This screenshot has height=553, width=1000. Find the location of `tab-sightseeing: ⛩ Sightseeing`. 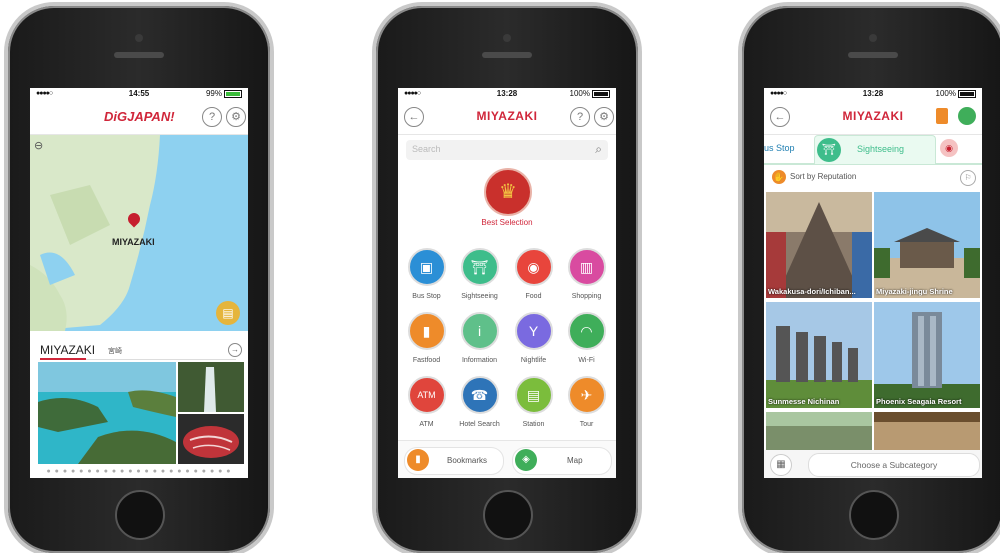

tab-sightseeing: ⛩ Sightseeing is located at coordinates (875, 149).